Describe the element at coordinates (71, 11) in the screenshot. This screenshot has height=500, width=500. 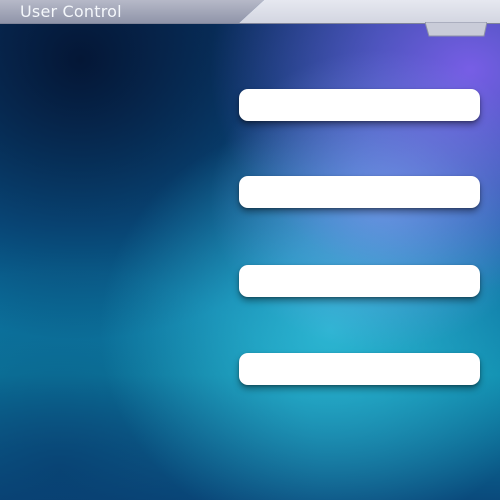
I see `window-title: User Control` at that location.